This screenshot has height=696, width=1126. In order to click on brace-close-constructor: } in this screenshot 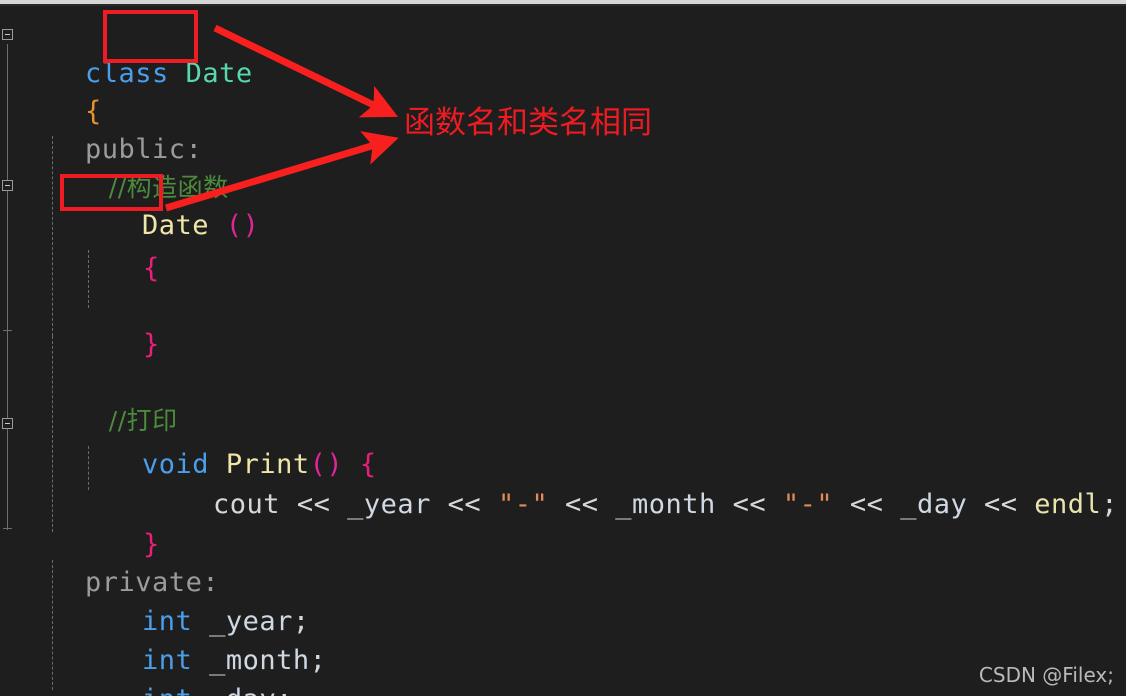, I will do `click(151, 344)`.